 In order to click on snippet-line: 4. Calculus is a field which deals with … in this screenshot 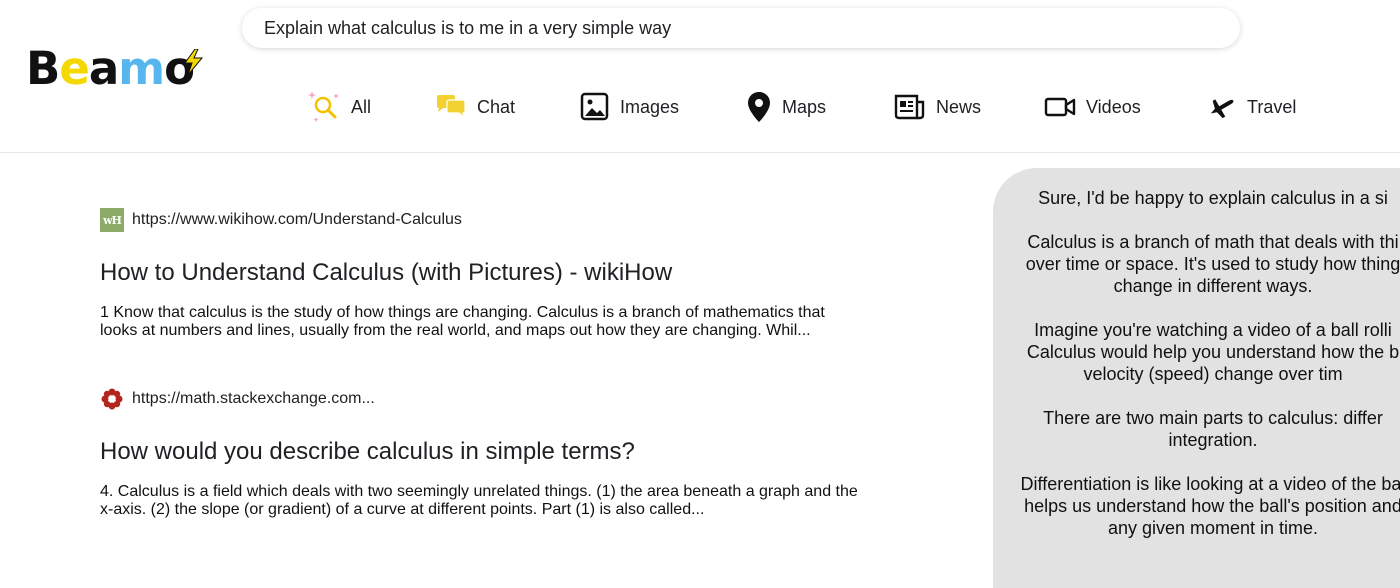, I will do `click(479, 491)`.